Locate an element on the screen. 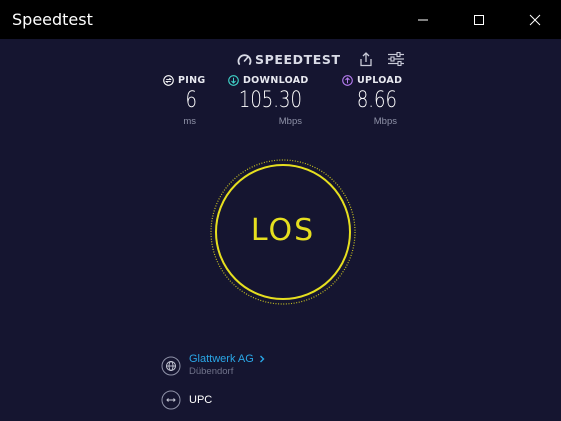 The width and height of the screenshot is (561, 421). close-button is located at coordinates (535, 19).